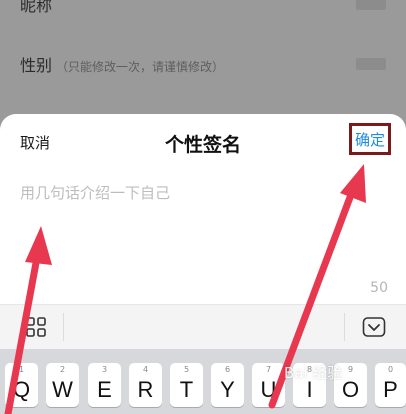 The image size is (406, 414). I want to click on key-q: 1Q, so click(21, 385).